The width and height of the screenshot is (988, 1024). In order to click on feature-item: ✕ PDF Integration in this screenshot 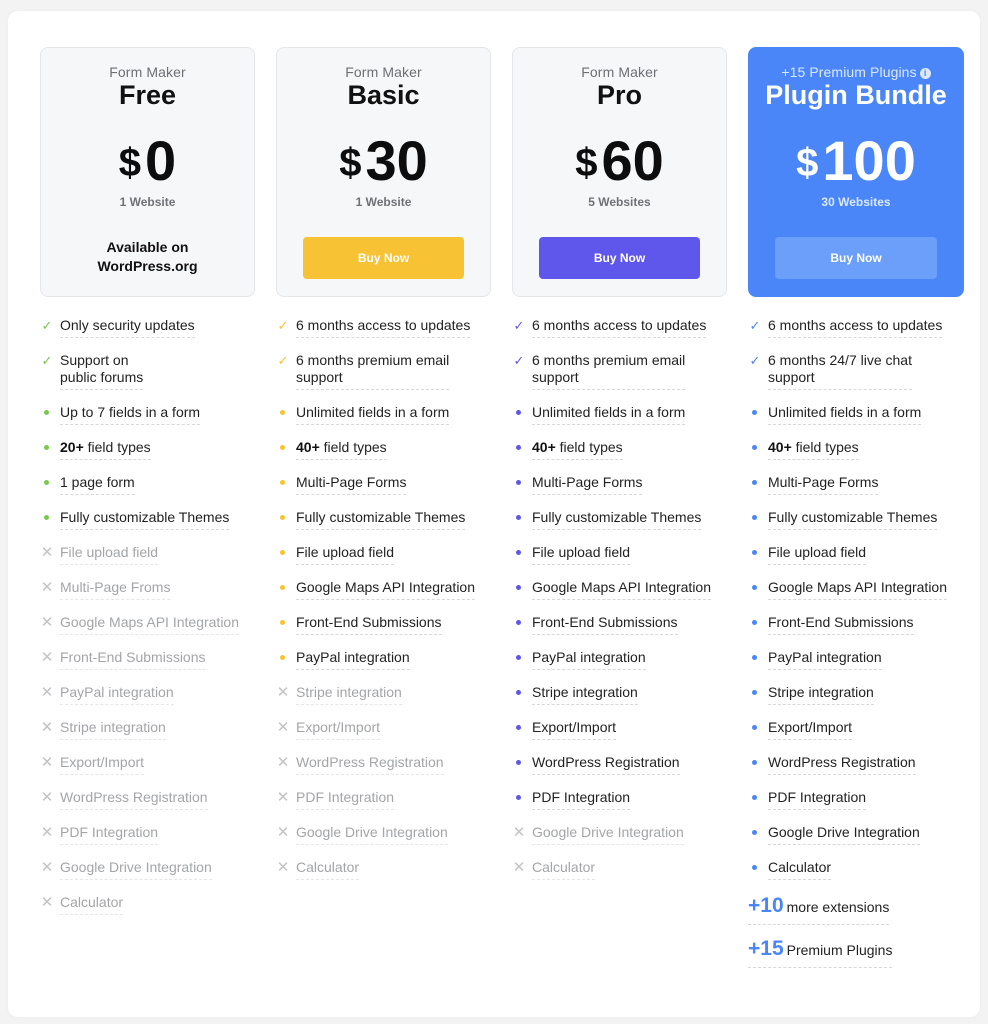, I will do `click(147, 834)`.